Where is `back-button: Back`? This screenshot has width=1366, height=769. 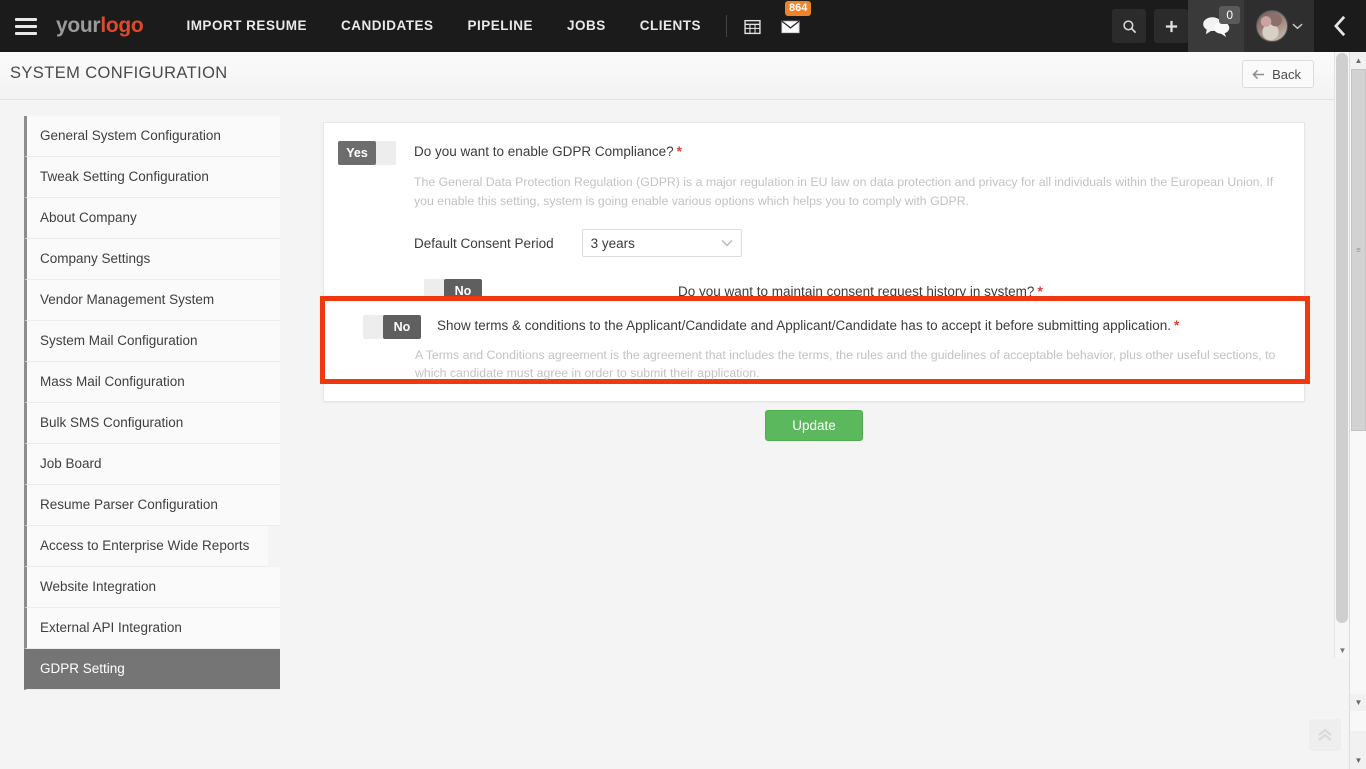 back-button: Back is located at coordinates (1278, 74).